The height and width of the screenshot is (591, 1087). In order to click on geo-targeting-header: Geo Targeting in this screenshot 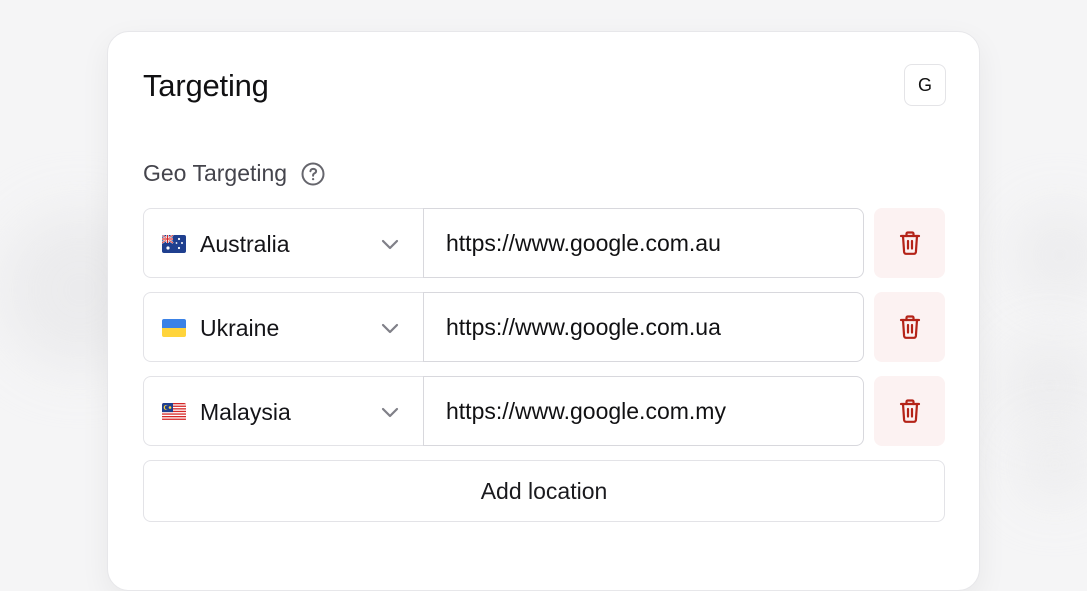, I will do `click(234, 173)`.